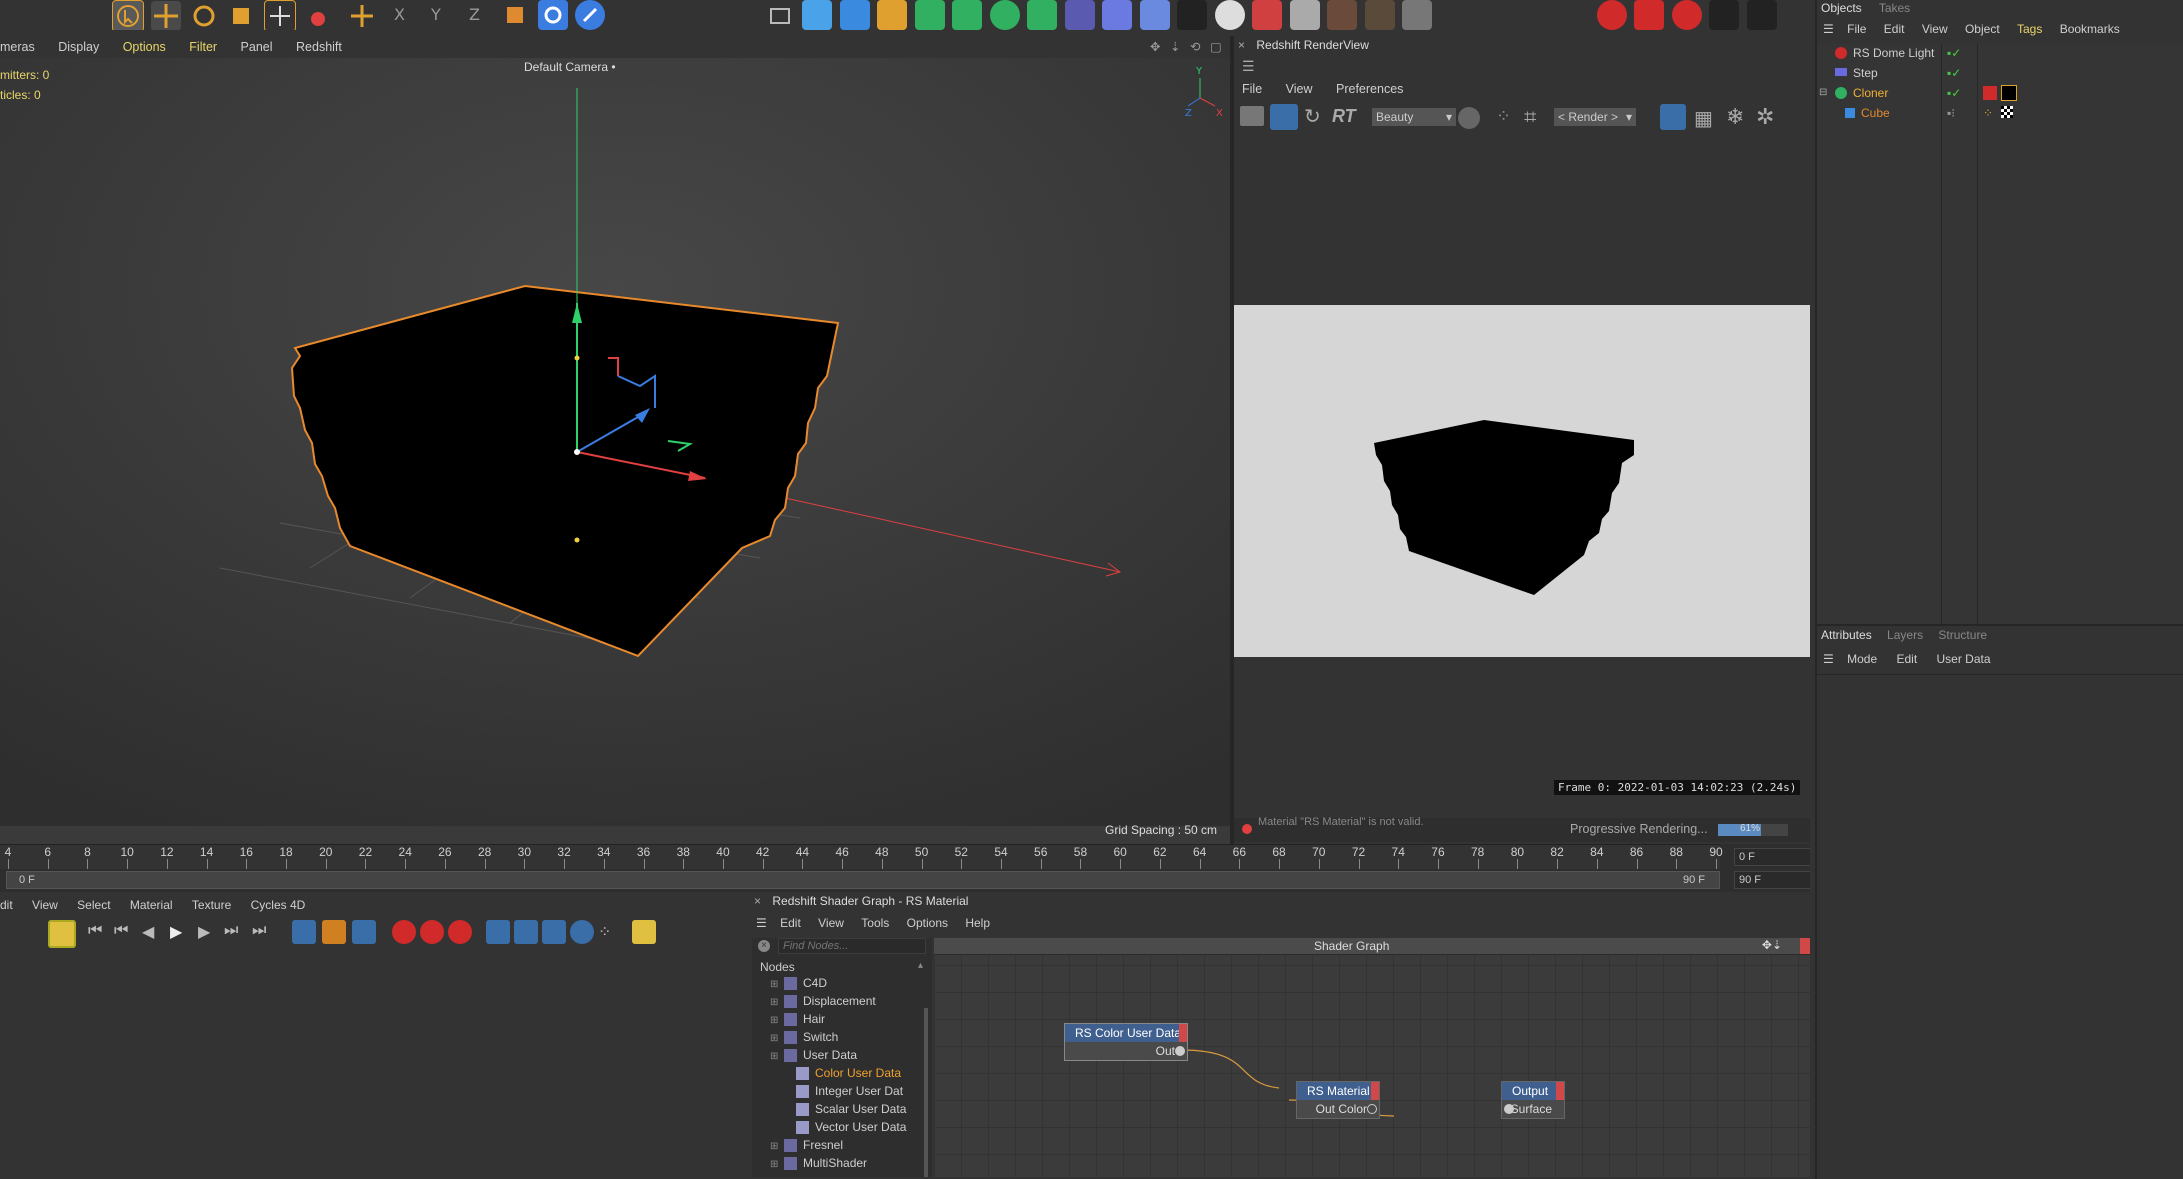 Image resolution: width=2183 pixels, height=1179 pixels. I want to click on object-row-step: Step ▪✓, so click(2000, 73).